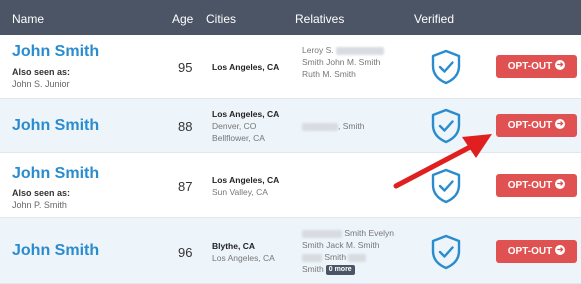  Describe the element at coordinates (352, 257) in the screenshot. I see `relative: Smith` at that location.